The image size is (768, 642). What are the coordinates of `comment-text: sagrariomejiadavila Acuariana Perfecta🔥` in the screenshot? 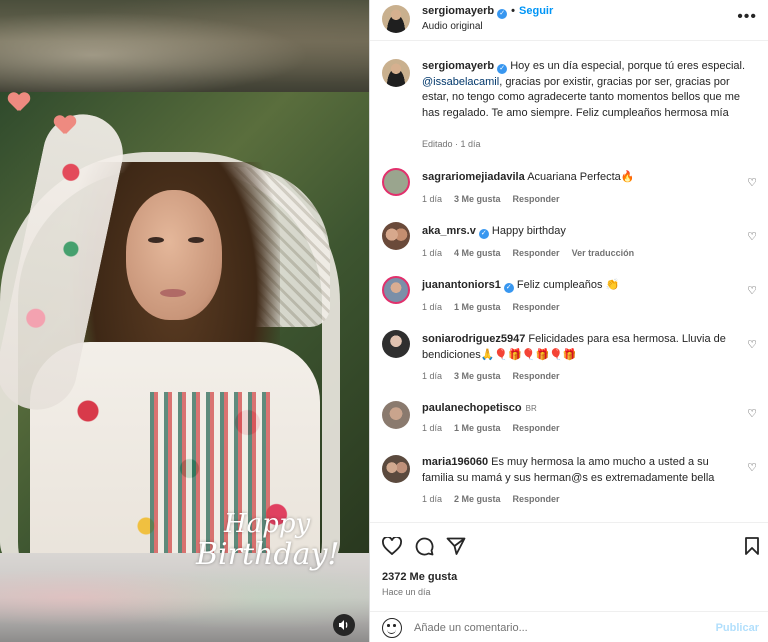 It's located at (579, 178).